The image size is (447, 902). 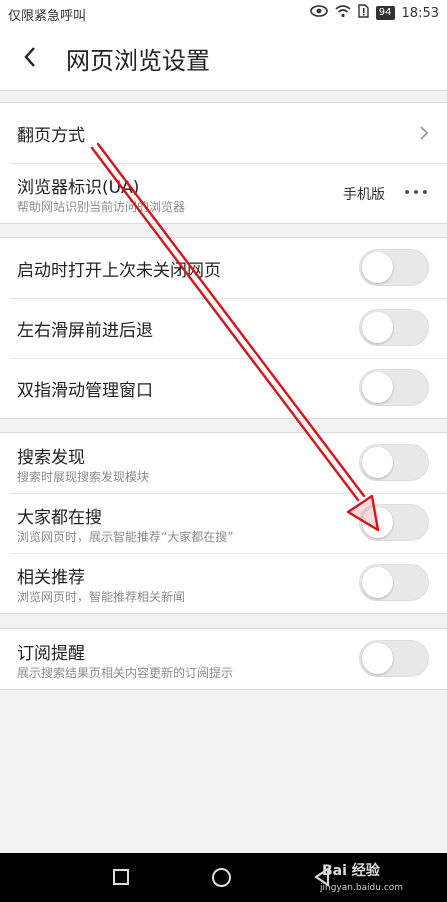 I want to click on setting-label: 双指滑动管理窗口, so click(x=85, y=391).